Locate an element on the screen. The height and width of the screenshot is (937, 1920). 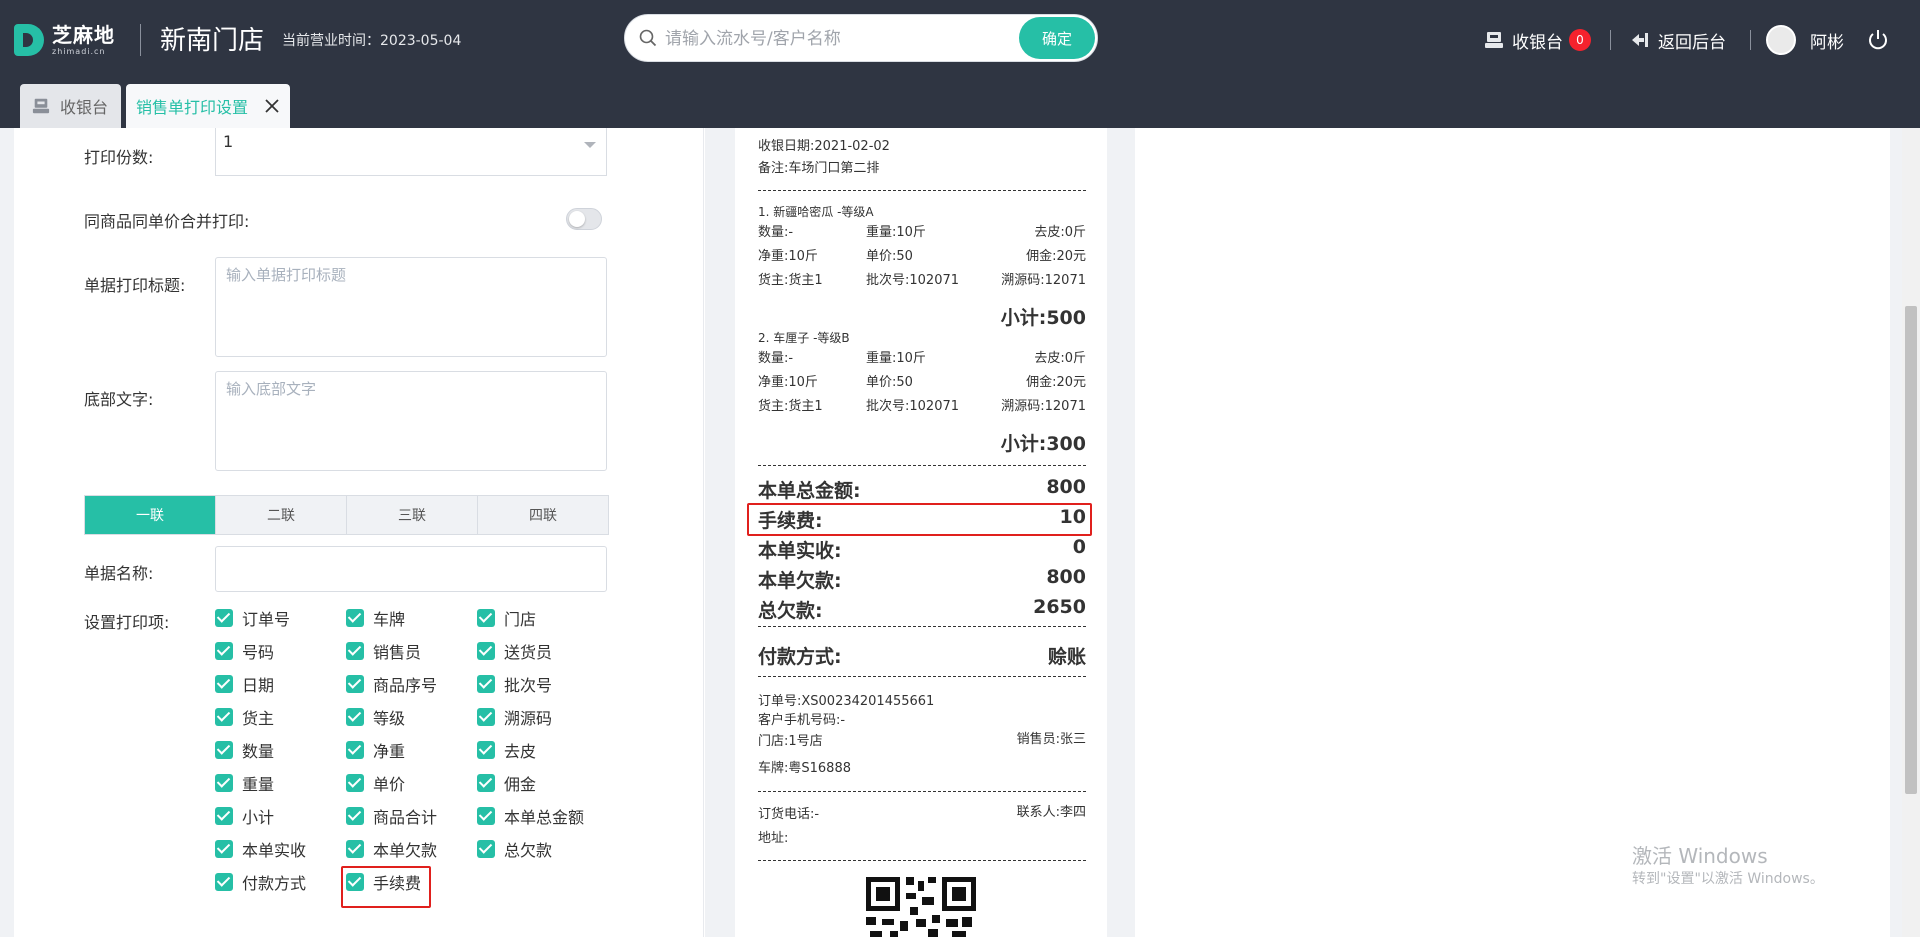
merge-toggle is located at coordinates (584, 219).